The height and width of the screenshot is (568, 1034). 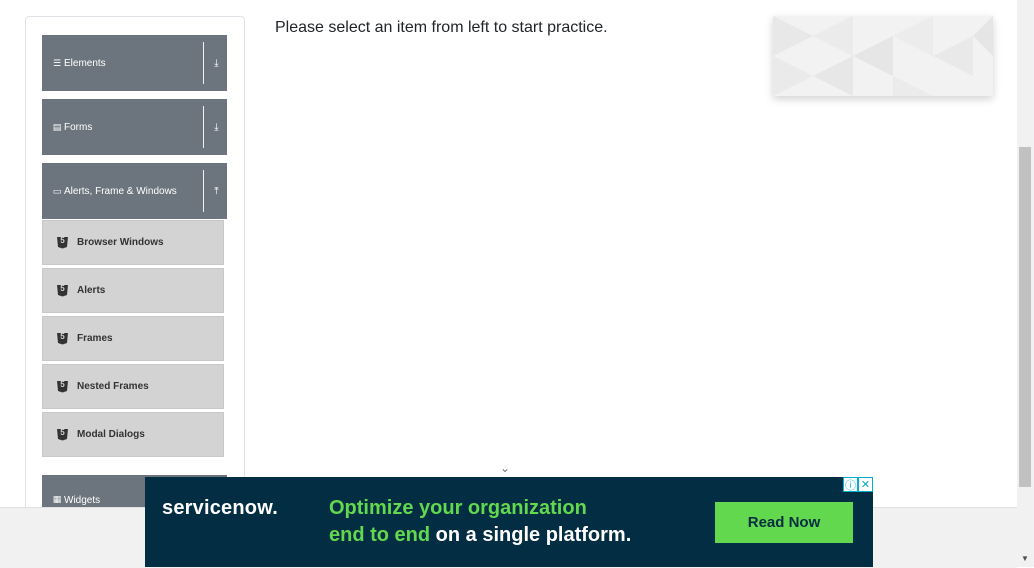 I want to click on banner-ad, so click(x=883, y=56).